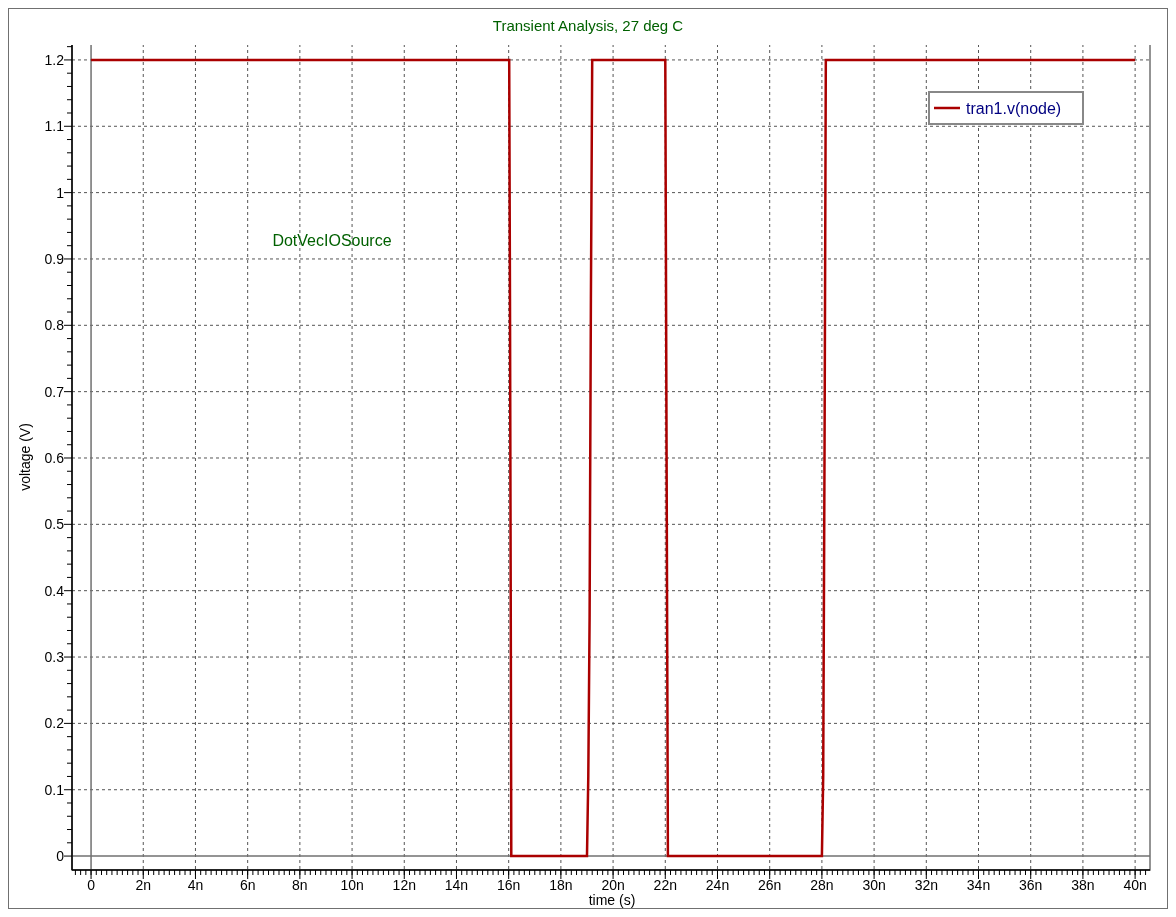 This screenshot has width=1176, height=917. What do you see at coordinates (561, 884) in the screenshot?
I see `x-tick-label: 18n` at bounding box center [561, 884].